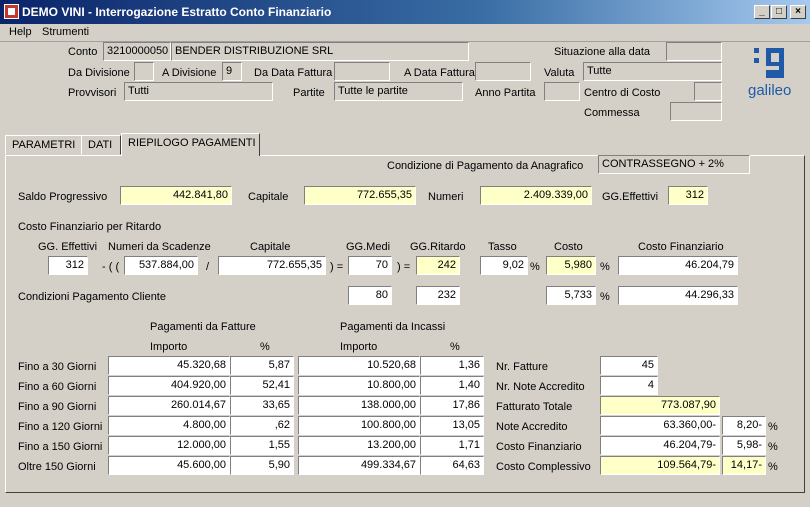  What do you see at coordinates (92, 93) in the screenshot?
I see `provvisori-label: Provvisori` at bounding box center [92, 93].